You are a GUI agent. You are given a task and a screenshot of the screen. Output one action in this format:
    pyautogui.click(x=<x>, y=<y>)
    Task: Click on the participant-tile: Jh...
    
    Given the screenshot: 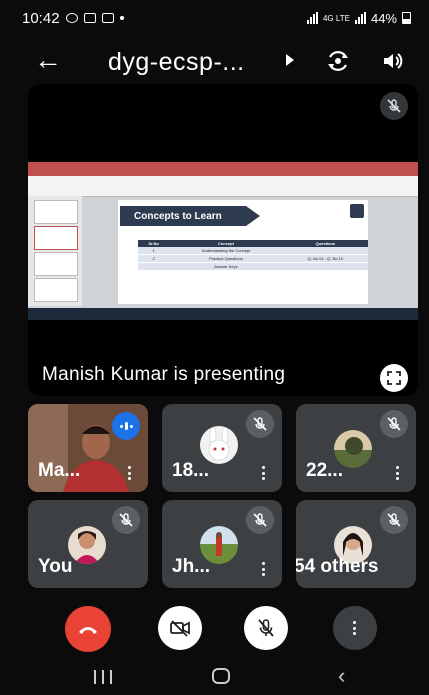 What is the action you would take?
    pyautogui.click(x=222, y=544)
    